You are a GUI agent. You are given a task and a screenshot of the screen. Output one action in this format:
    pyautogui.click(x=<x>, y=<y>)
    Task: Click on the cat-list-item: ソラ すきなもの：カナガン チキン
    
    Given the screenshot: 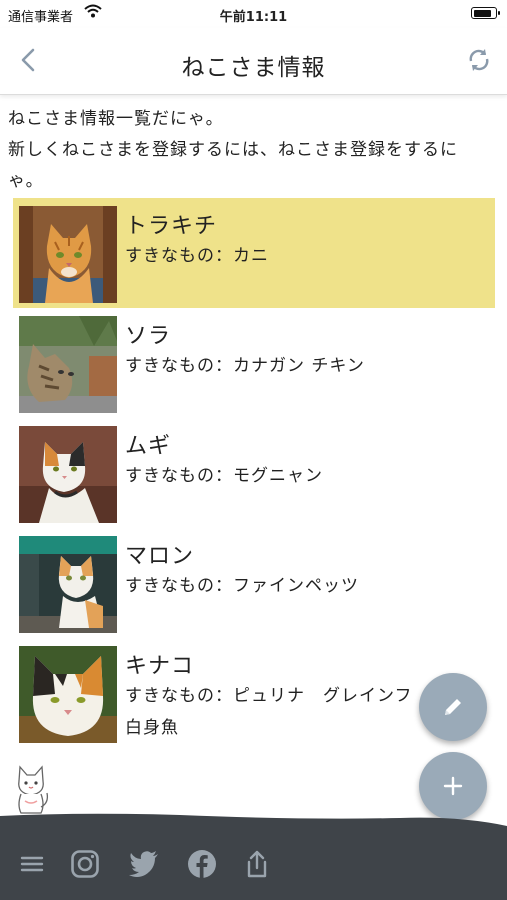 What is the action you would take?
    pyautogui.click(x=254, y=363)
    